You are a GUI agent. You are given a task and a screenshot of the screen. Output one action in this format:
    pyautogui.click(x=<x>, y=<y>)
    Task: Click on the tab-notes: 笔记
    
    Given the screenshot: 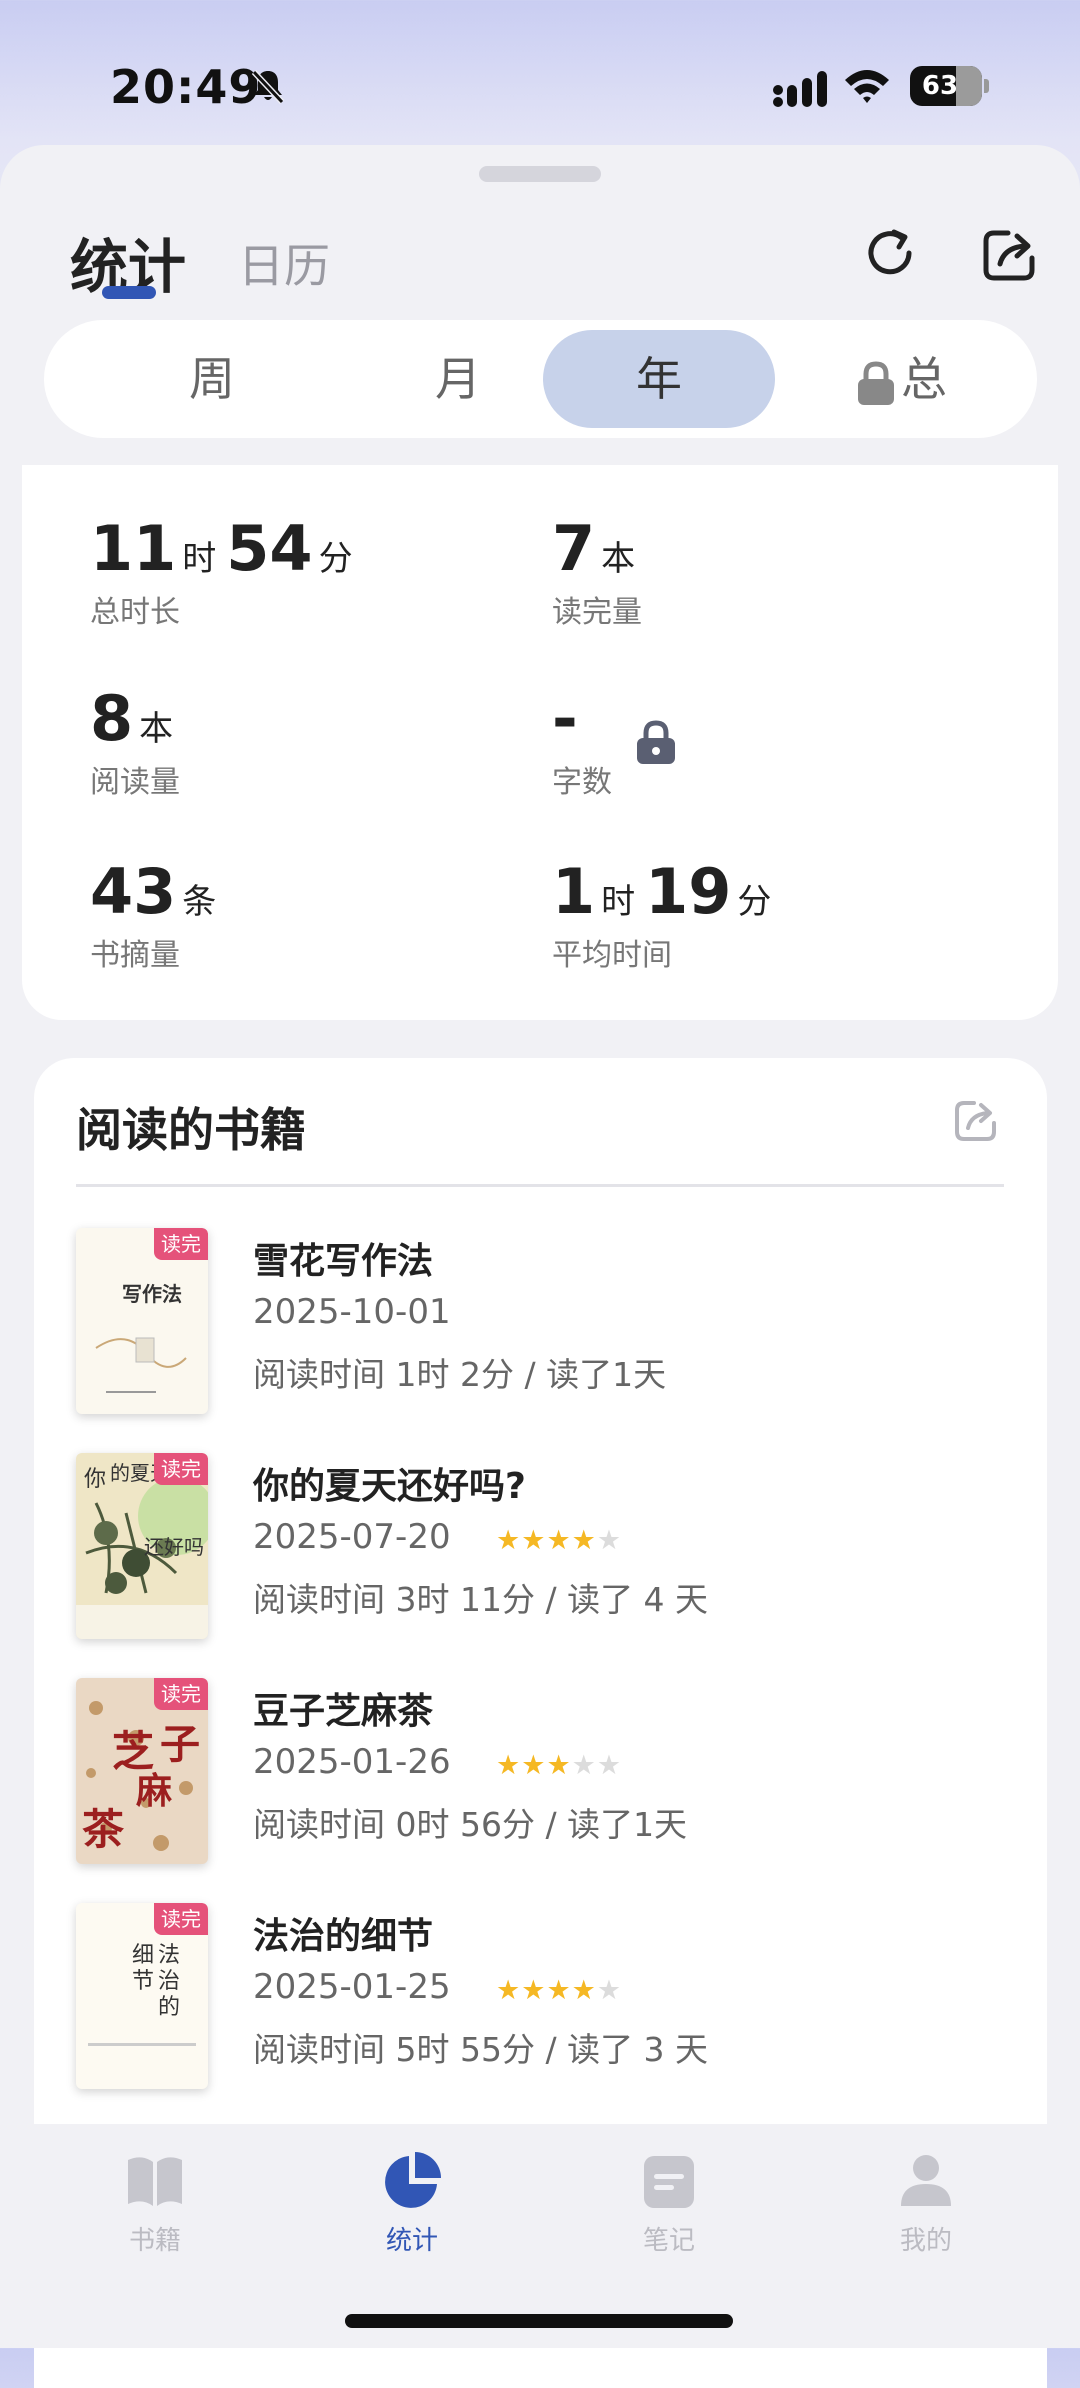 What is the action you would take?
    pyautogui.click(x=669, y=2202)
    